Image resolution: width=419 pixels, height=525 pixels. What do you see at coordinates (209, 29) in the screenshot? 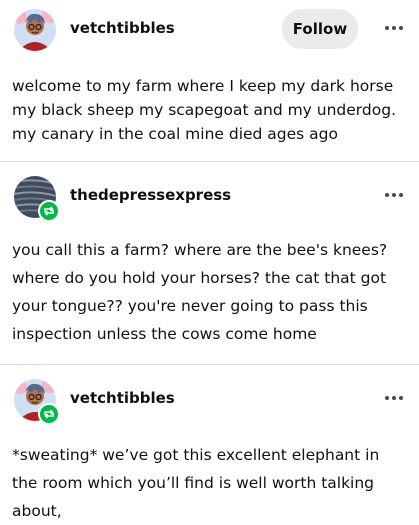
I see `post-header: vetchtibbles Follow` at bounding box center [209, 29].